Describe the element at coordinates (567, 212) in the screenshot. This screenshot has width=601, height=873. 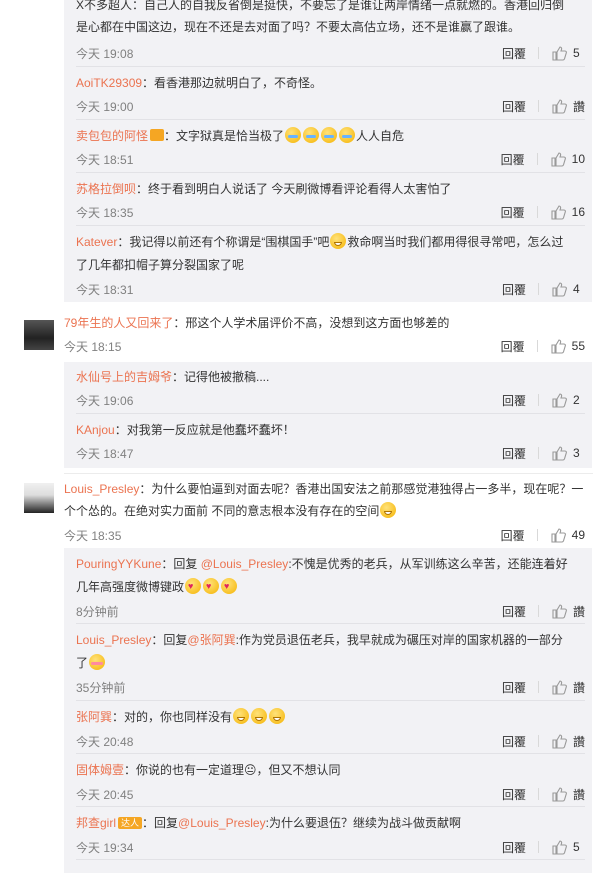
I see `like-button: 16` at that location.